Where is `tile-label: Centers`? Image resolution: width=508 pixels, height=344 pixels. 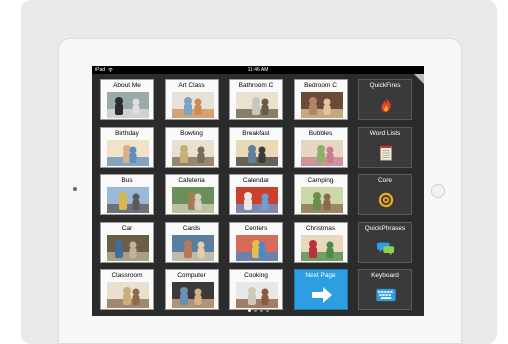
tile-label: Centers is located at coordinates (256, 228).